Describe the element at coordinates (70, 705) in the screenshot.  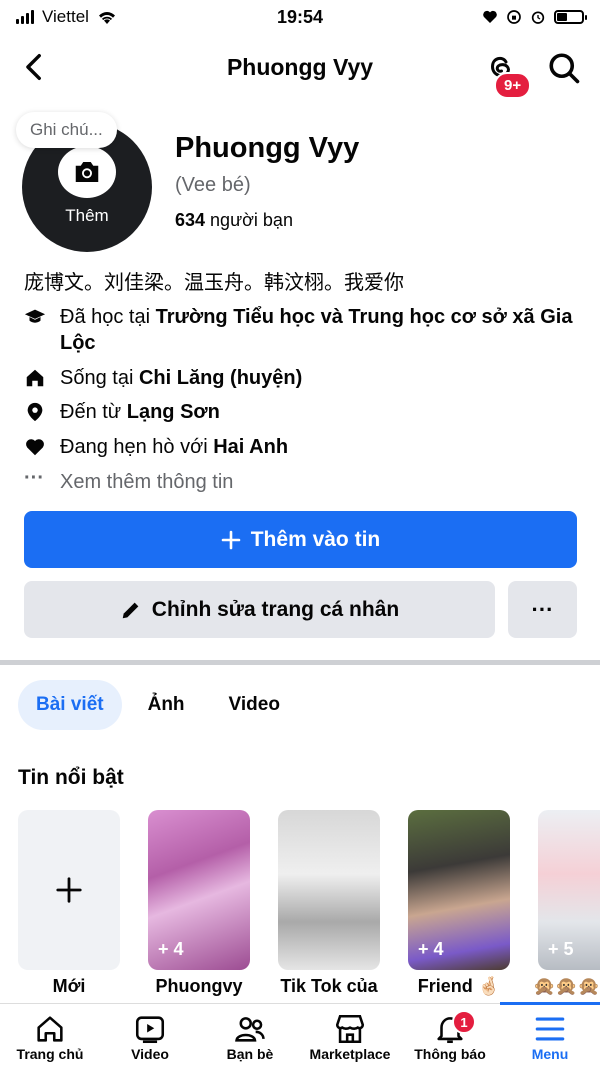
I see `tab-posts: Bài viết` at that location.